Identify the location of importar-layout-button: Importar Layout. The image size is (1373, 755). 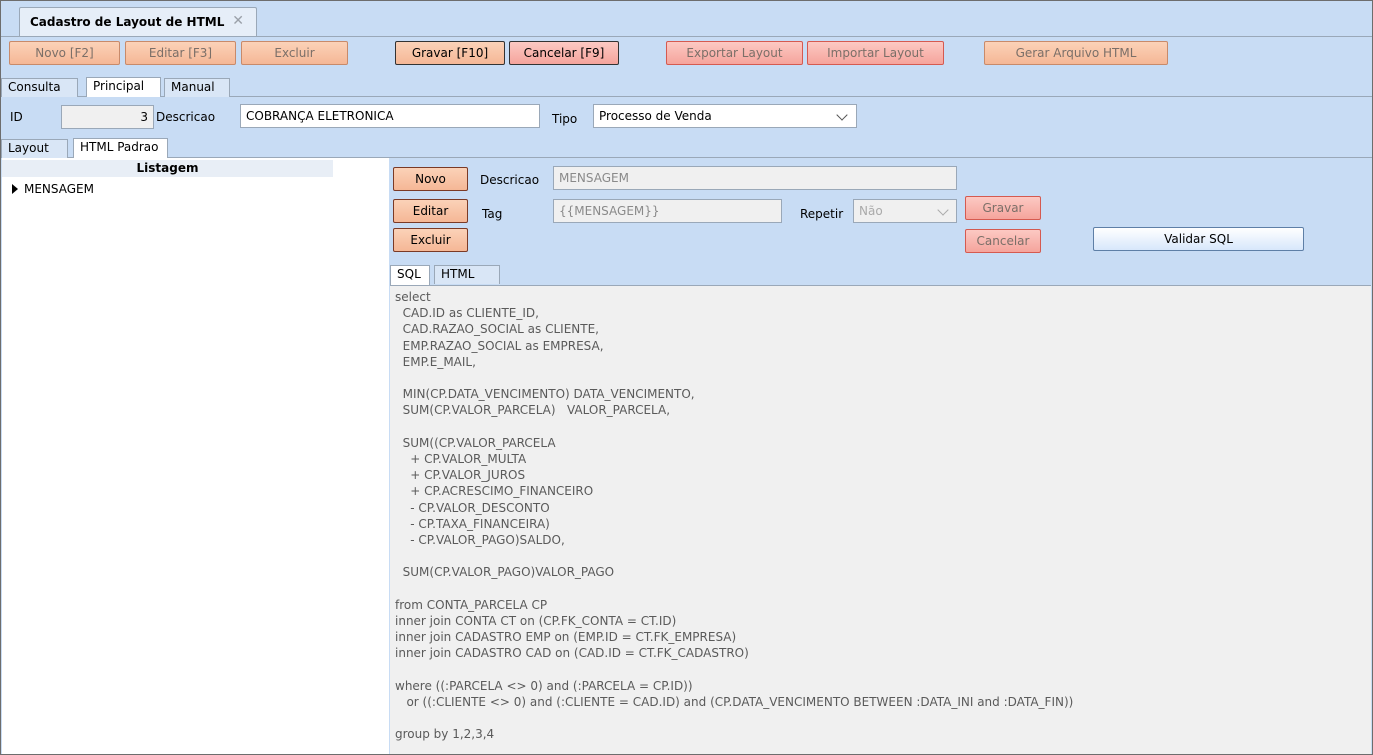
(875, 53).